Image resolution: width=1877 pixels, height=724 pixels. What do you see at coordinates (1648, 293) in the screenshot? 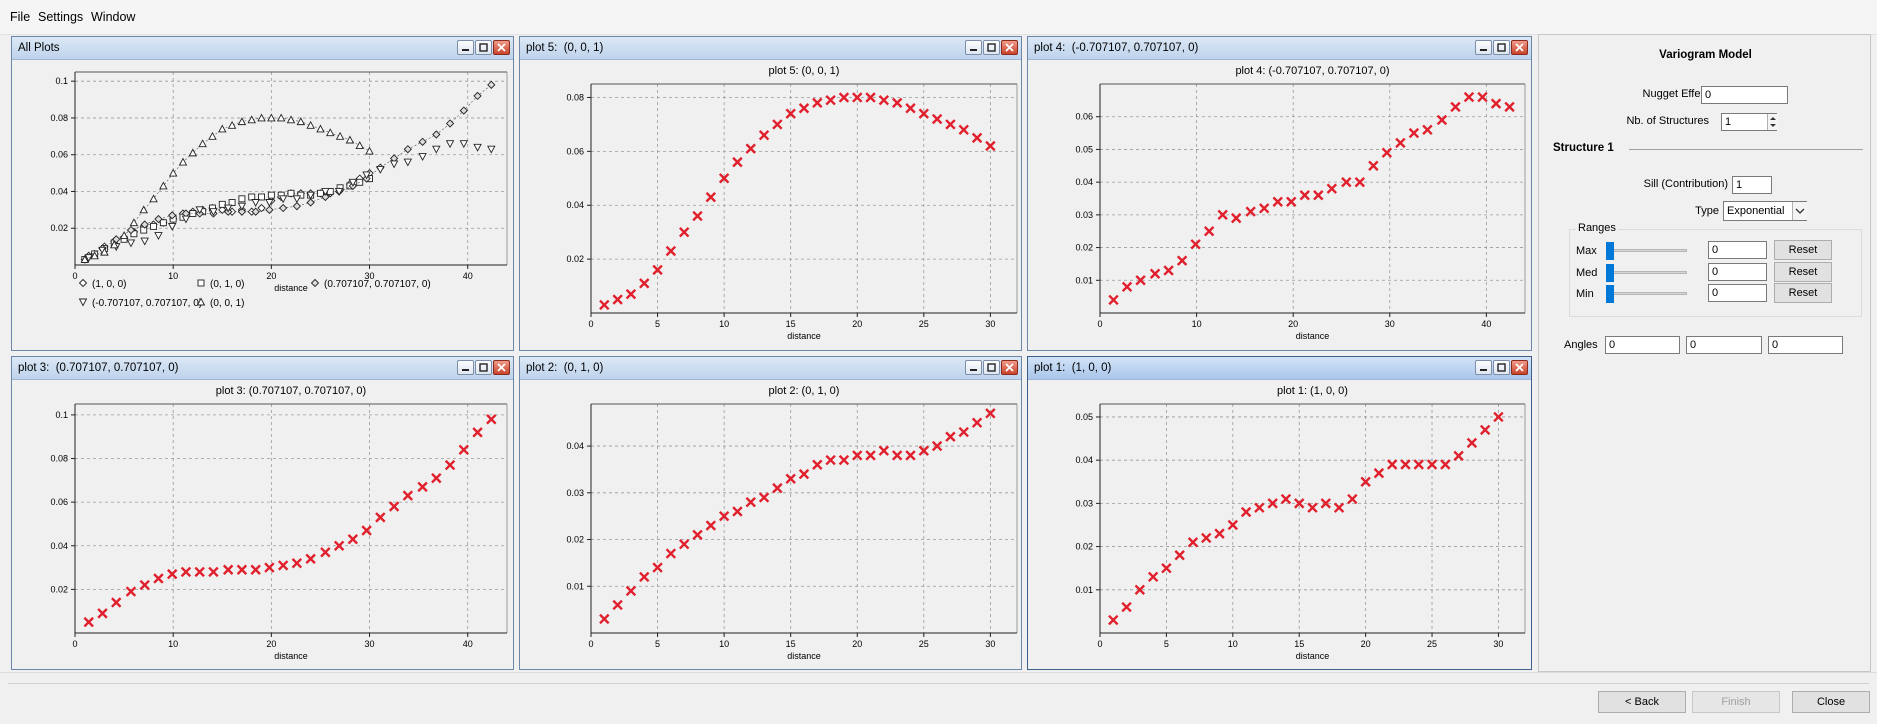
I see `range-slider-min` at bounding box center [1648, 293].